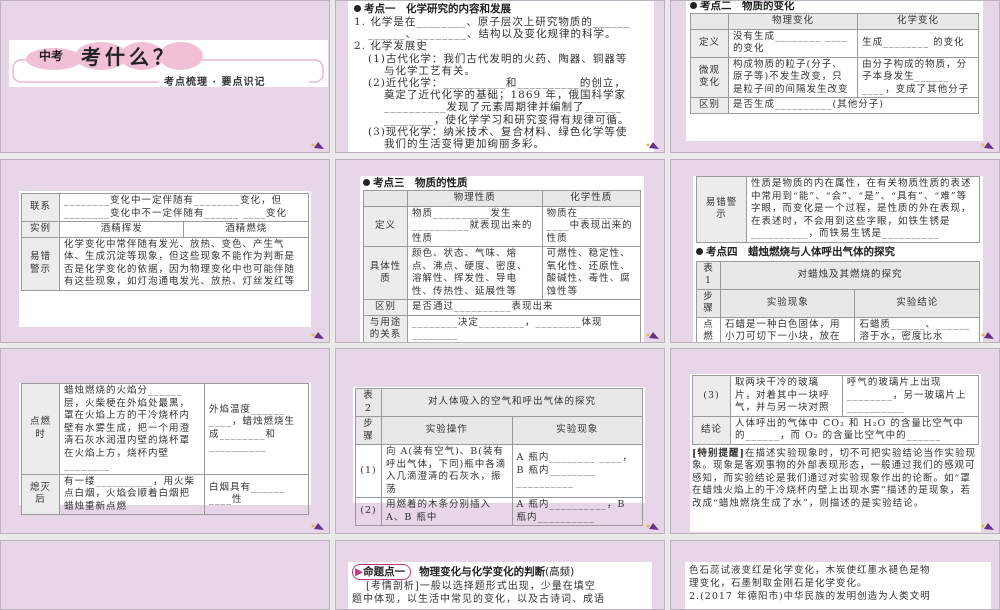 This screenshot has height=610, width=1000. Describe the element at coordinates (853, 105) in the screenshot. I see `cell: 是否生成__________(其他分子)` at that location.